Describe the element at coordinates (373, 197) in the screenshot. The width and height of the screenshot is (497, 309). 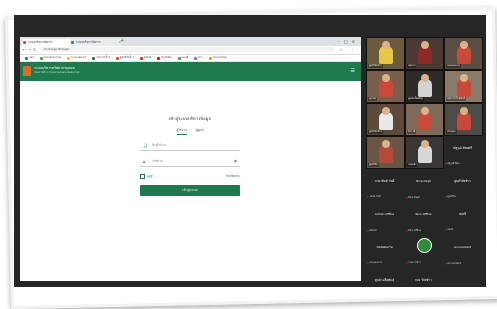
I see `participant-status: วสันต์ วันดี` at that location.